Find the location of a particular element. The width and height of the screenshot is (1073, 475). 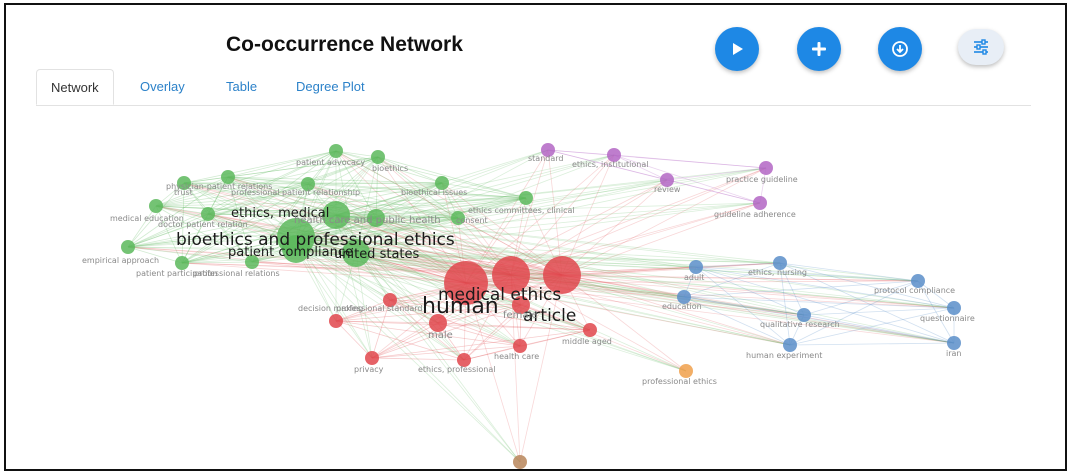

node-label: protocol compliance is located at coordinates (914, 290).